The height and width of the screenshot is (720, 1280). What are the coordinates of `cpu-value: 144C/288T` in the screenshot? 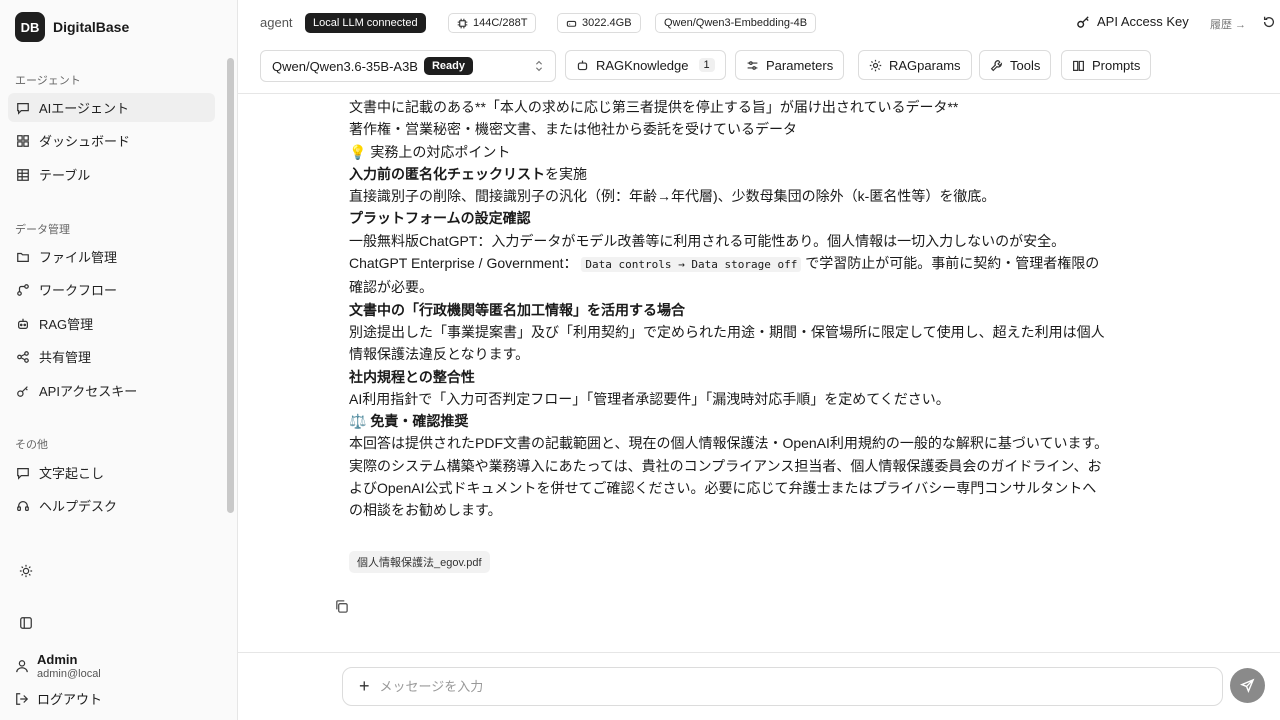 It's located at (500, 23).